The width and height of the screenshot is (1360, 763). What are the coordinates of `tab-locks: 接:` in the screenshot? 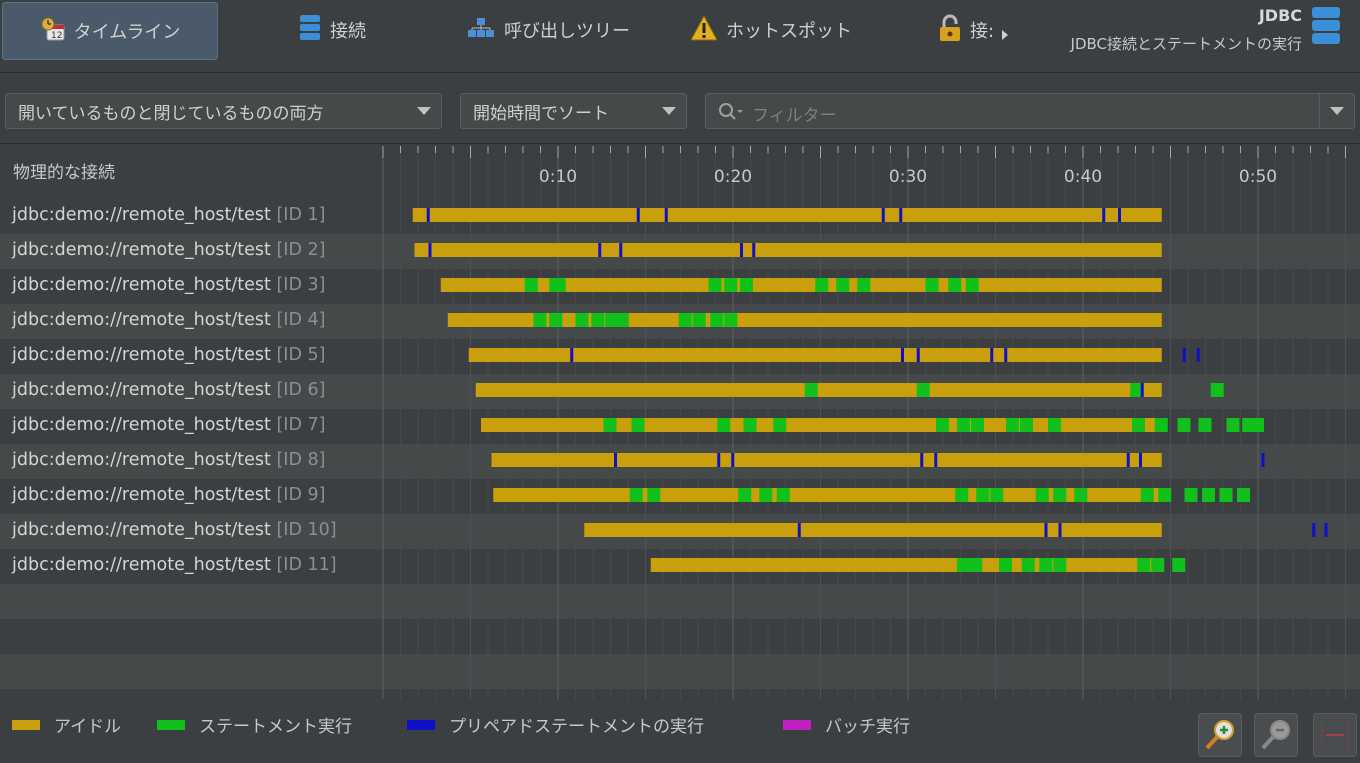 It's located at (966, 30).